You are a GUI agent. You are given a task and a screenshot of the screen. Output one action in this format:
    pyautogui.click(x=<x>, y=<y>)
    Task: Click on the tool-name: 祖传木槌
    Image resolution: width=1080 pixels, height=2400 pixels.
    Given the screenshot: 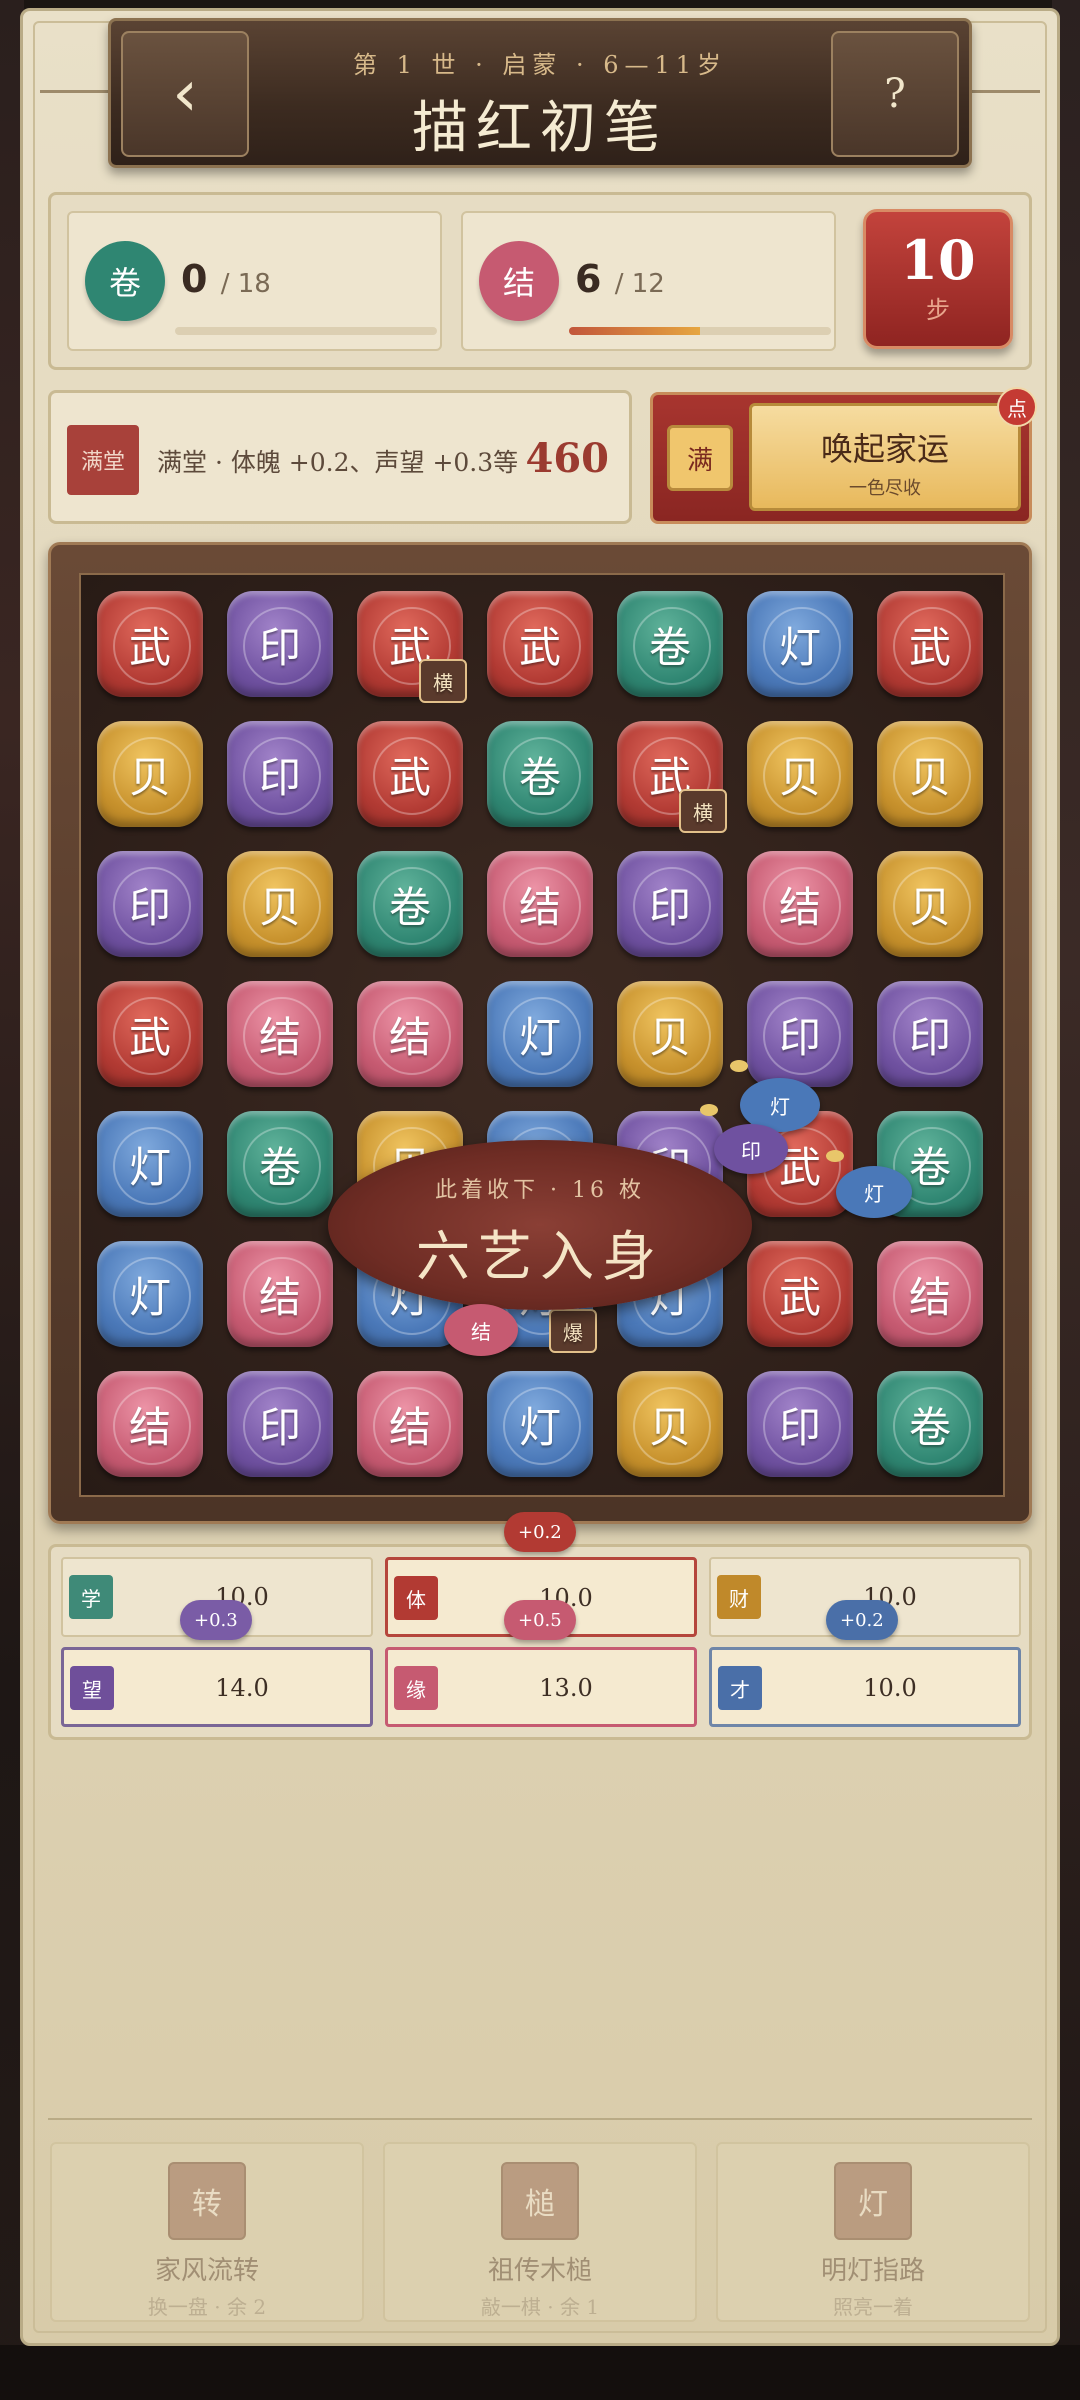 What is the action you would take?
    pyautogui.click(x=539, y=2271)
    